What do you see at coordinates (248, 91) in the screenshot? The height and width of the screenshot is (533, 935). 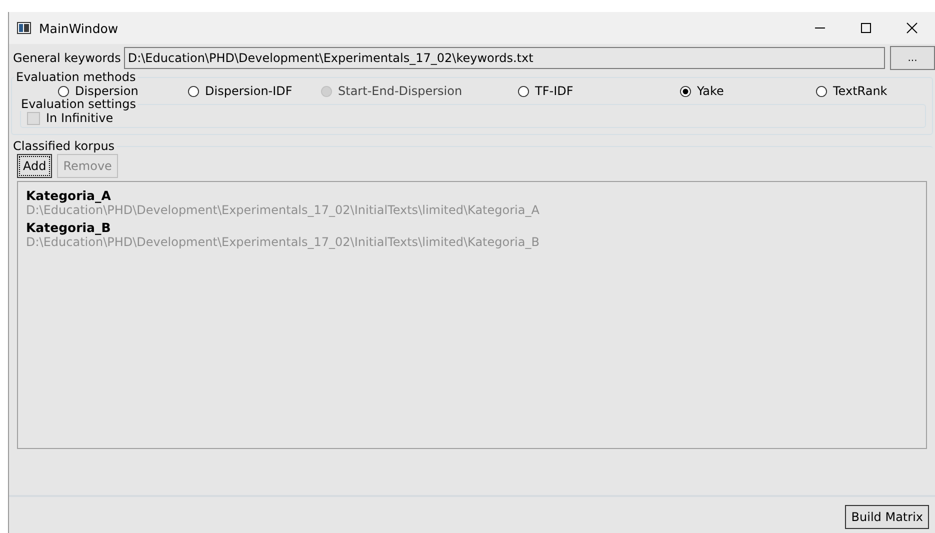 I see `radio-label: Dispersion-IDF` at bounding box center [248, 91].